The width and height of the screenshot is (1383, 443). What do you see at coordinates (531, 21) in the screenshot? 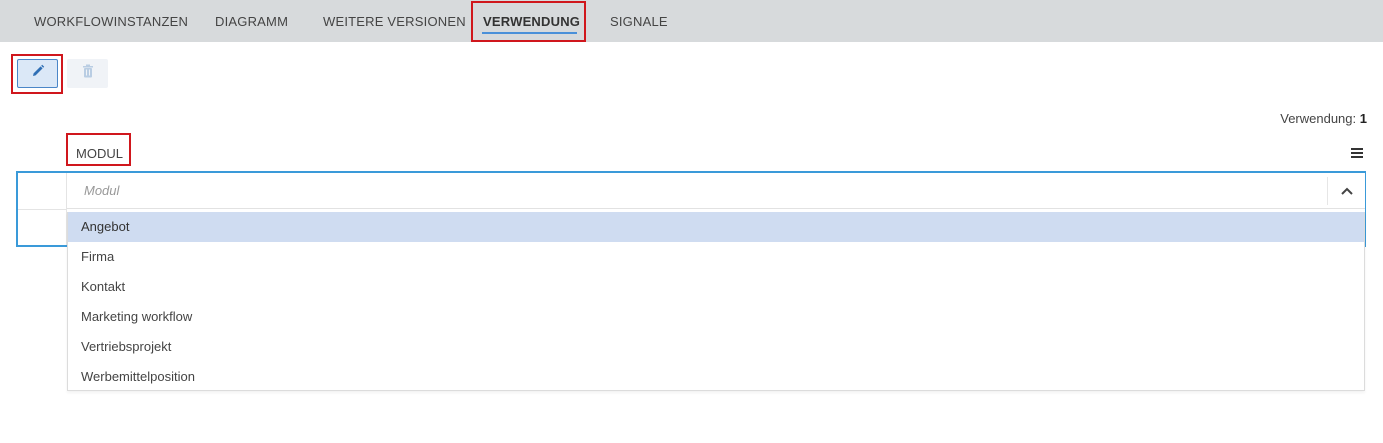
I see `tab-verwendung: VERWENDUNG` at bounding box center [531, 21].